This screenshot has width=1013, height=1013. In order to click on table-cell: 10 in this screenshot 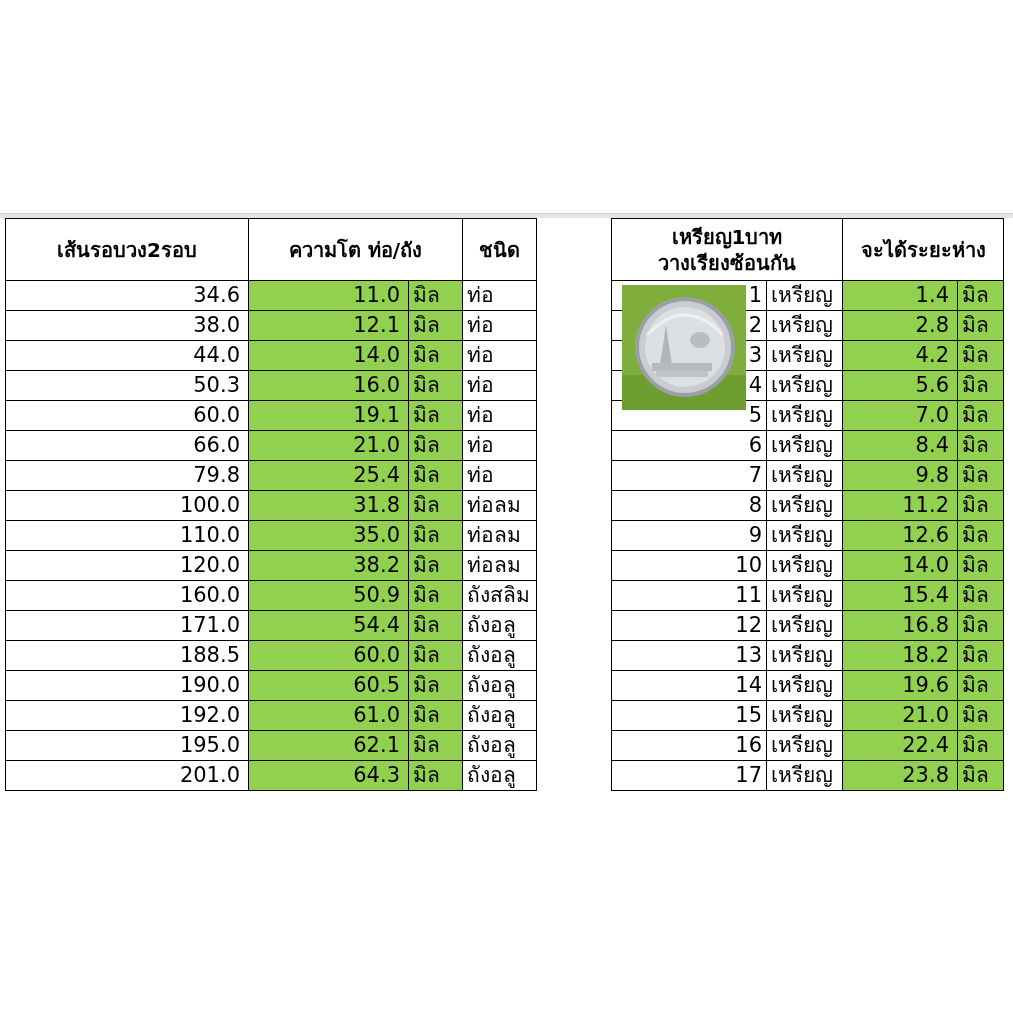, I will do `click(689, 566)`.